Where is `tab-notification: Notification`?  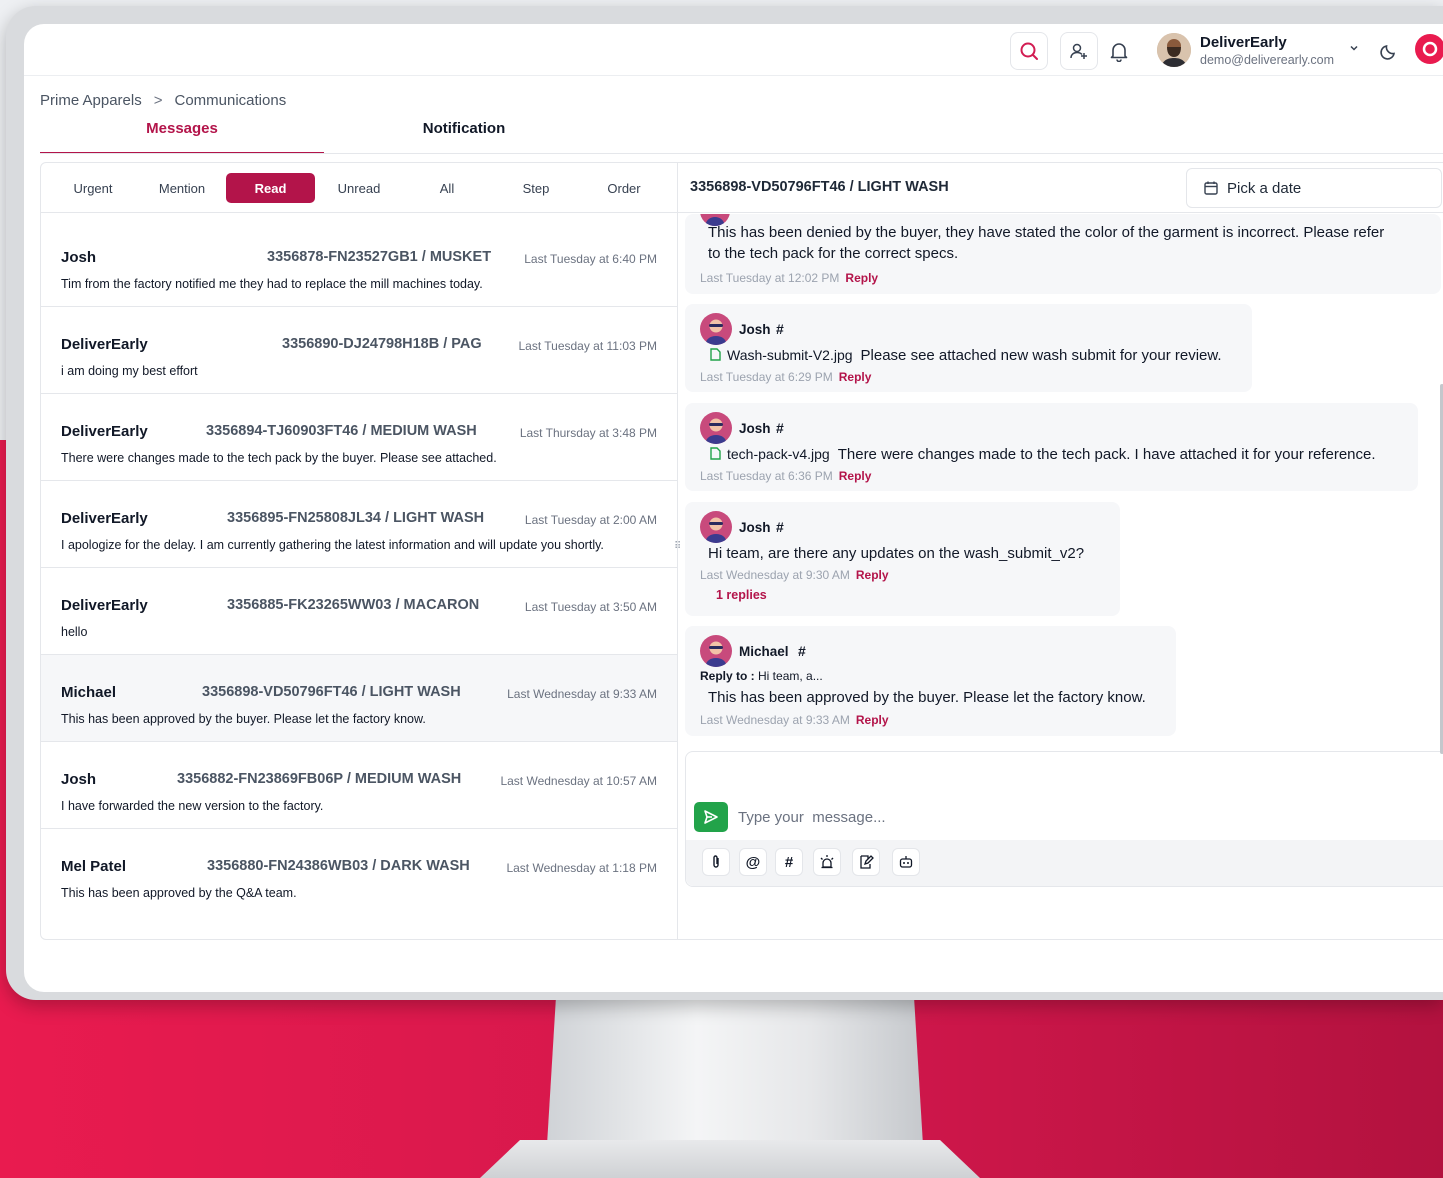 tab-notification: Notification is located at coordinates (464, 137).